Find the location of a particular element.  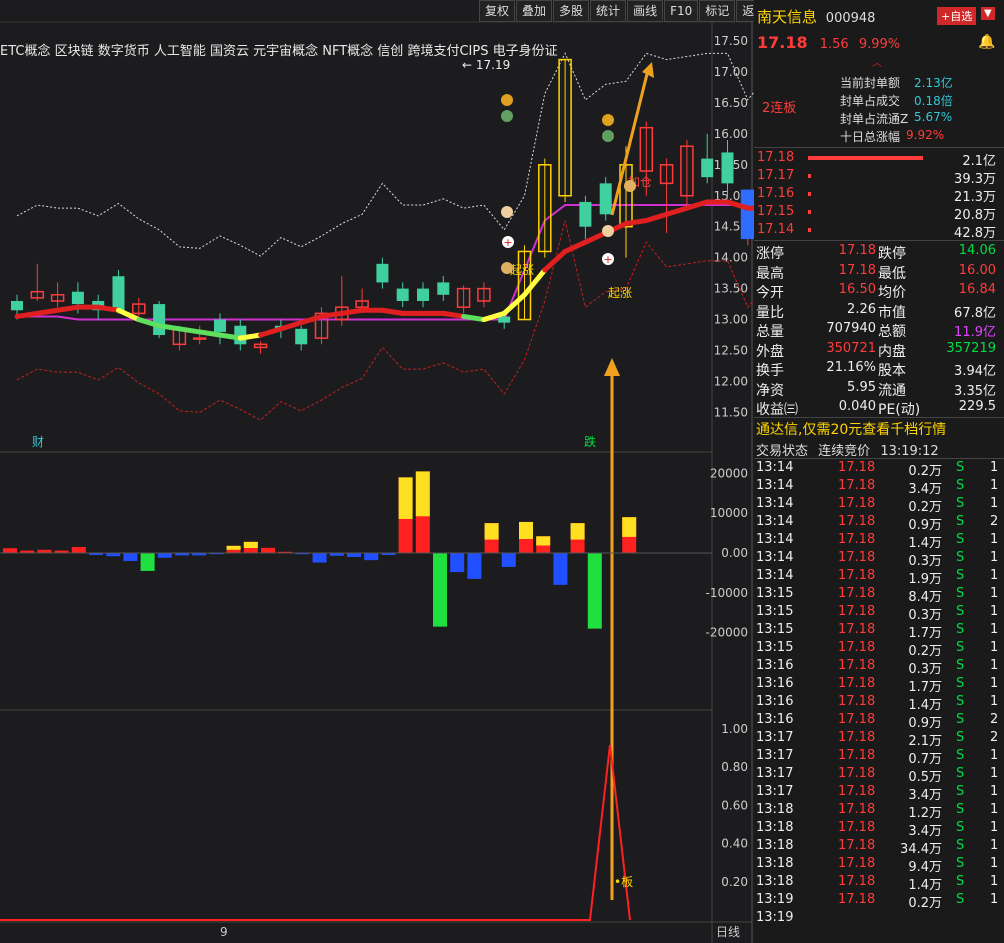

stat-label-1: 最高 is located at coordinates (770, 273).